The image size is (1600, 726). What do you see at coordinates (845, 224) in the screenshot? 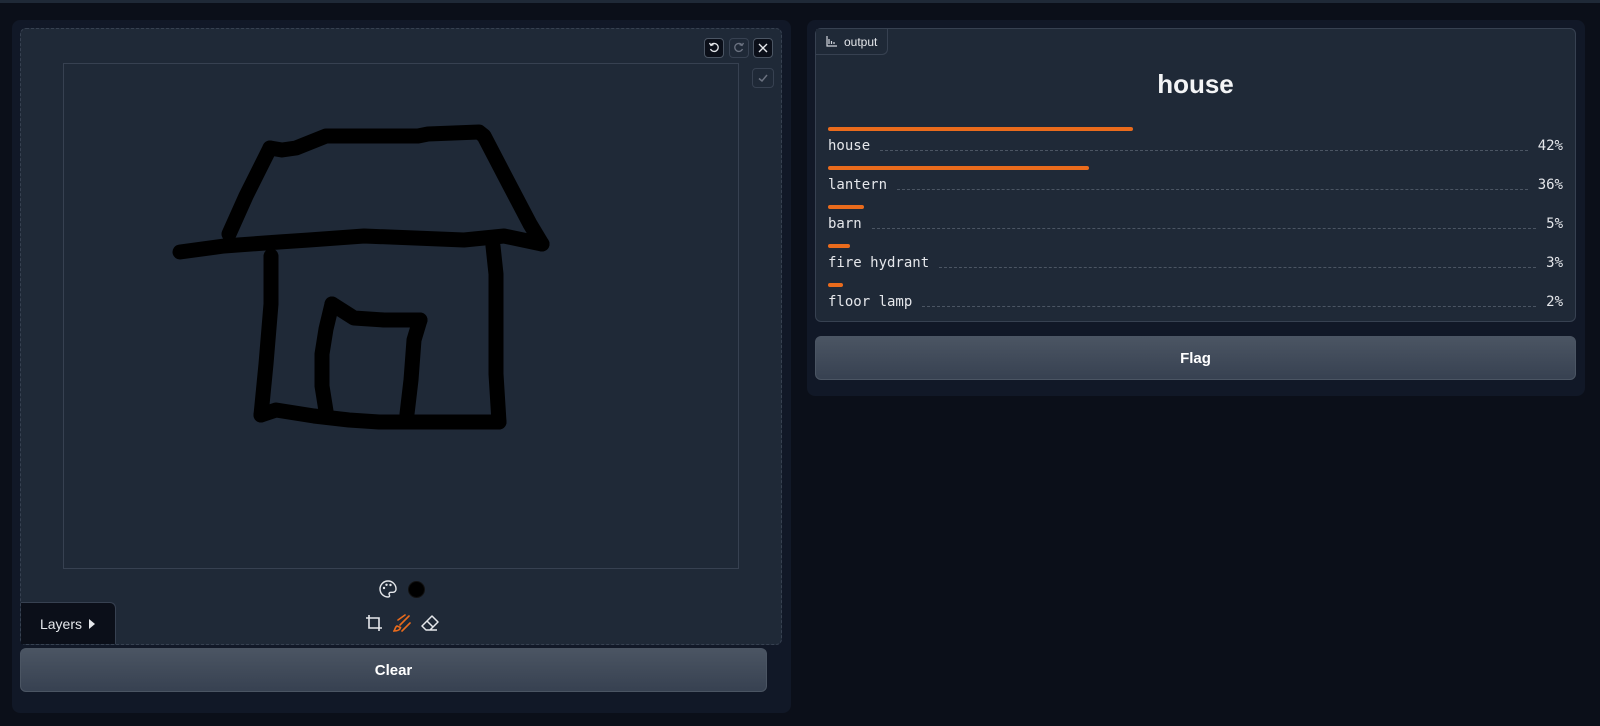
I see `confidence-label: barn` at bounding box center [845, 224].